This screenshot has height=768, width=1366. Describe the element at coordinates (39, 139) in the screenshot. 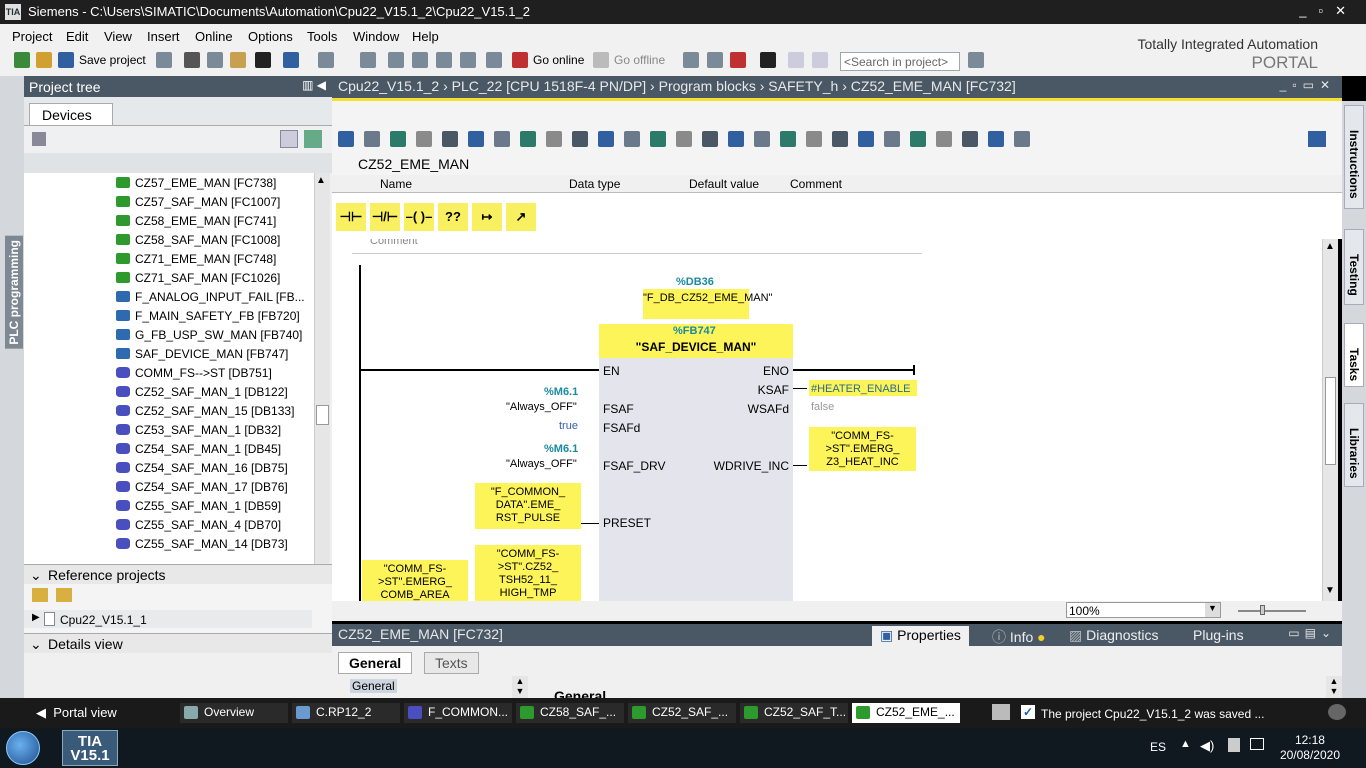

I see `expand-all-icon` at that location.